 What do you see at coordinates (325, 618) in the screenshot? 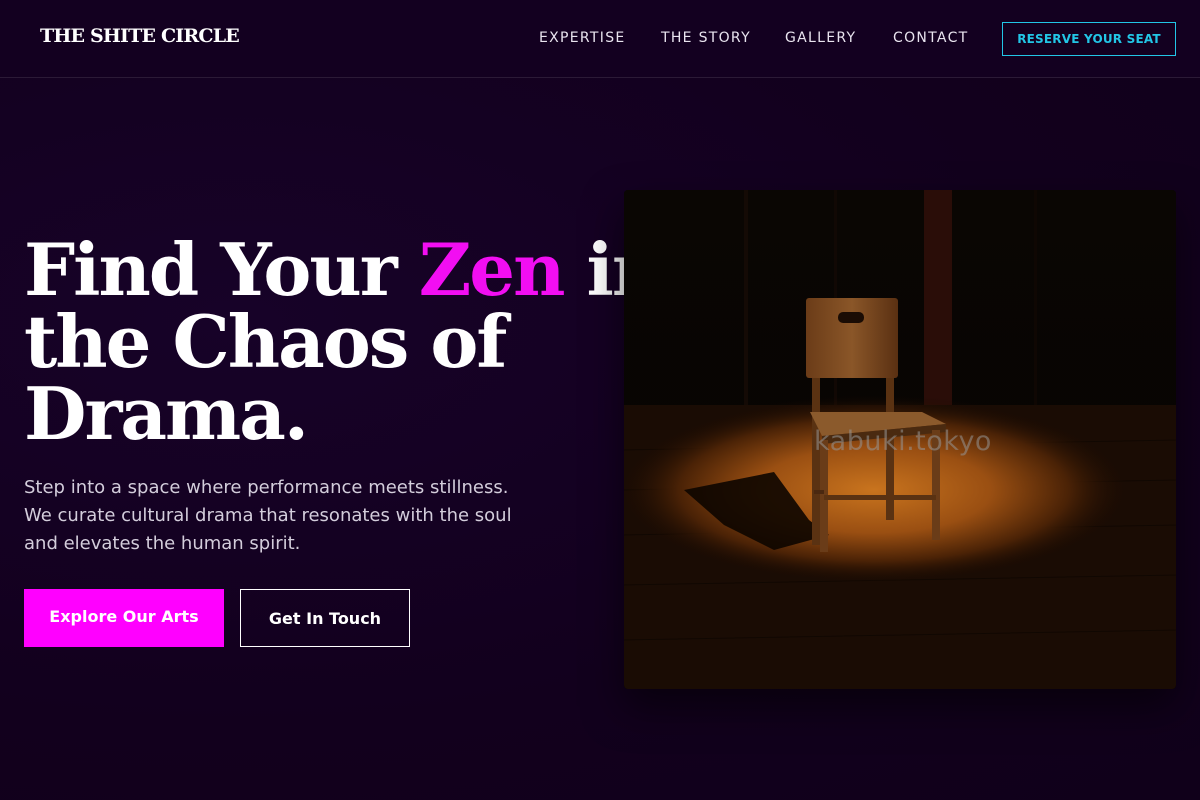
I see `get-in-touch-button: Get In Touch` at bounding box center [325, 618].